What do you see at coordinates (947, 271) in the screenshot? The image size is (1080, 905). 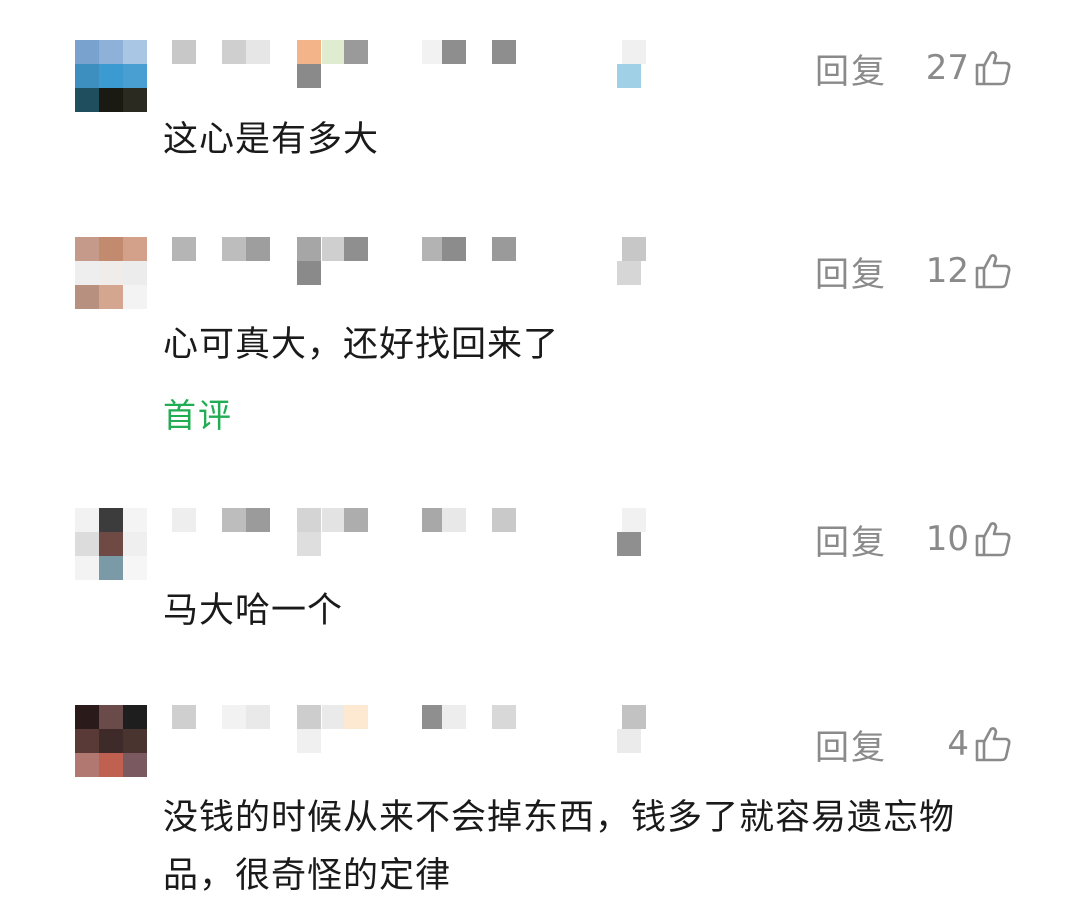 I see `like-count: 12` at bounding box center [947, 271].